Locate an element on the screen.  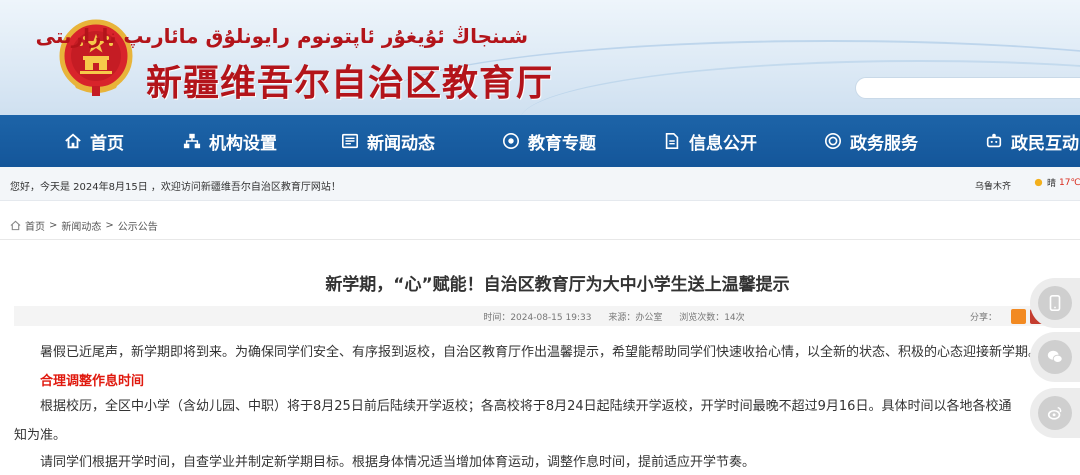
weather-city: 乌鲁木齐 is located at coordinates (993, 187).